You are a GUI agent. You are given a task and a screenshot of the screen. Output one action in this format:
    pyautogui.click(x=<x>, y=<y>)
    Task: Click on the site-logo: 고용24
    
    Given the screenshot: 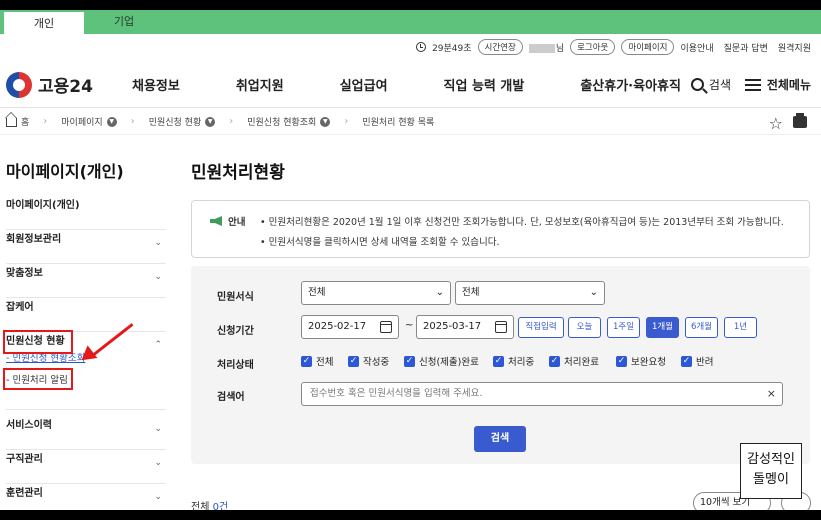 What is the action you would take?
    pyautogui.click(x=60, y=84)
    